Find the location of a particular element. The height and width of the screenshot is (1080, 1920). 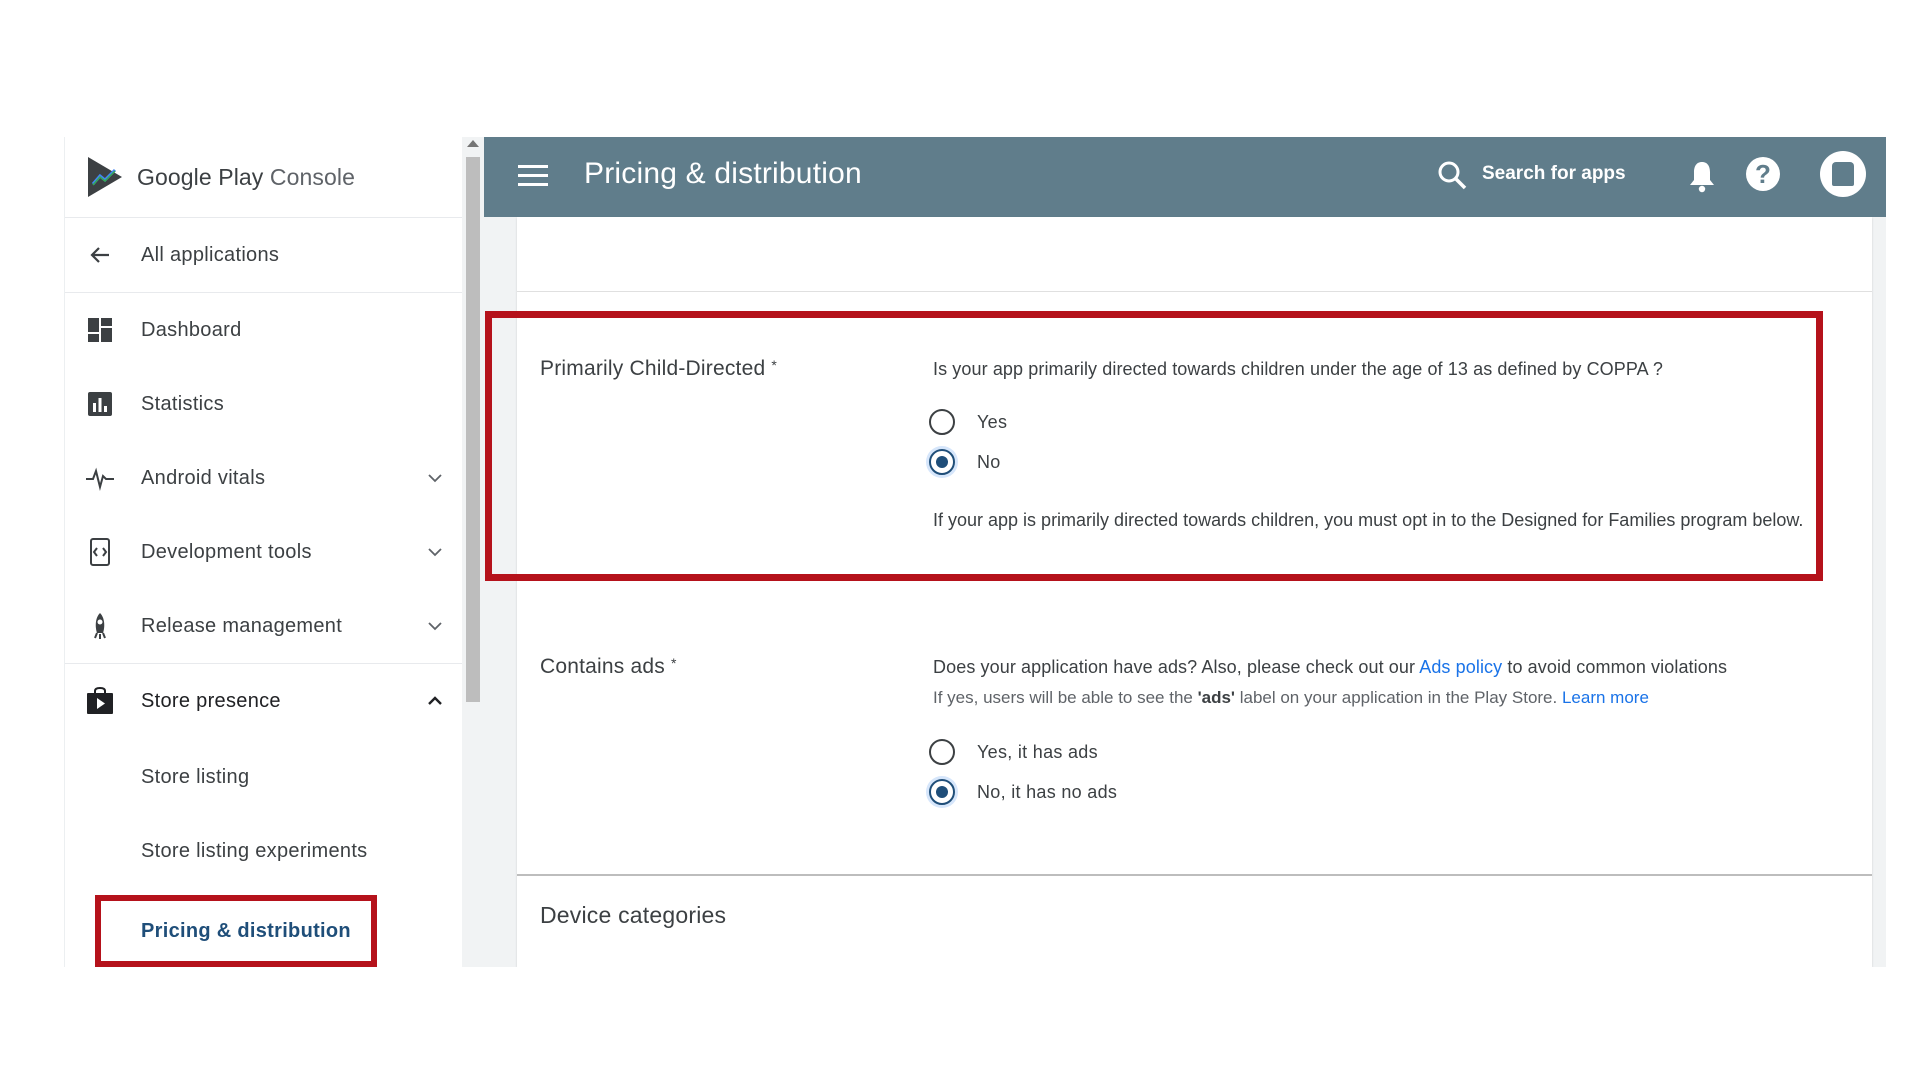

ads-question-suffix: to avoid common violations is located at coordinates (1615, 667).